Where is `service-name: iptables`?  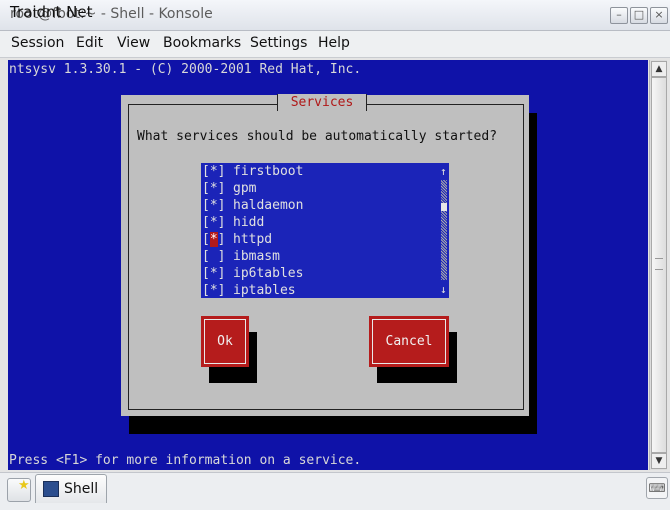
service-name: iptables is located at coordinates (264, 290).